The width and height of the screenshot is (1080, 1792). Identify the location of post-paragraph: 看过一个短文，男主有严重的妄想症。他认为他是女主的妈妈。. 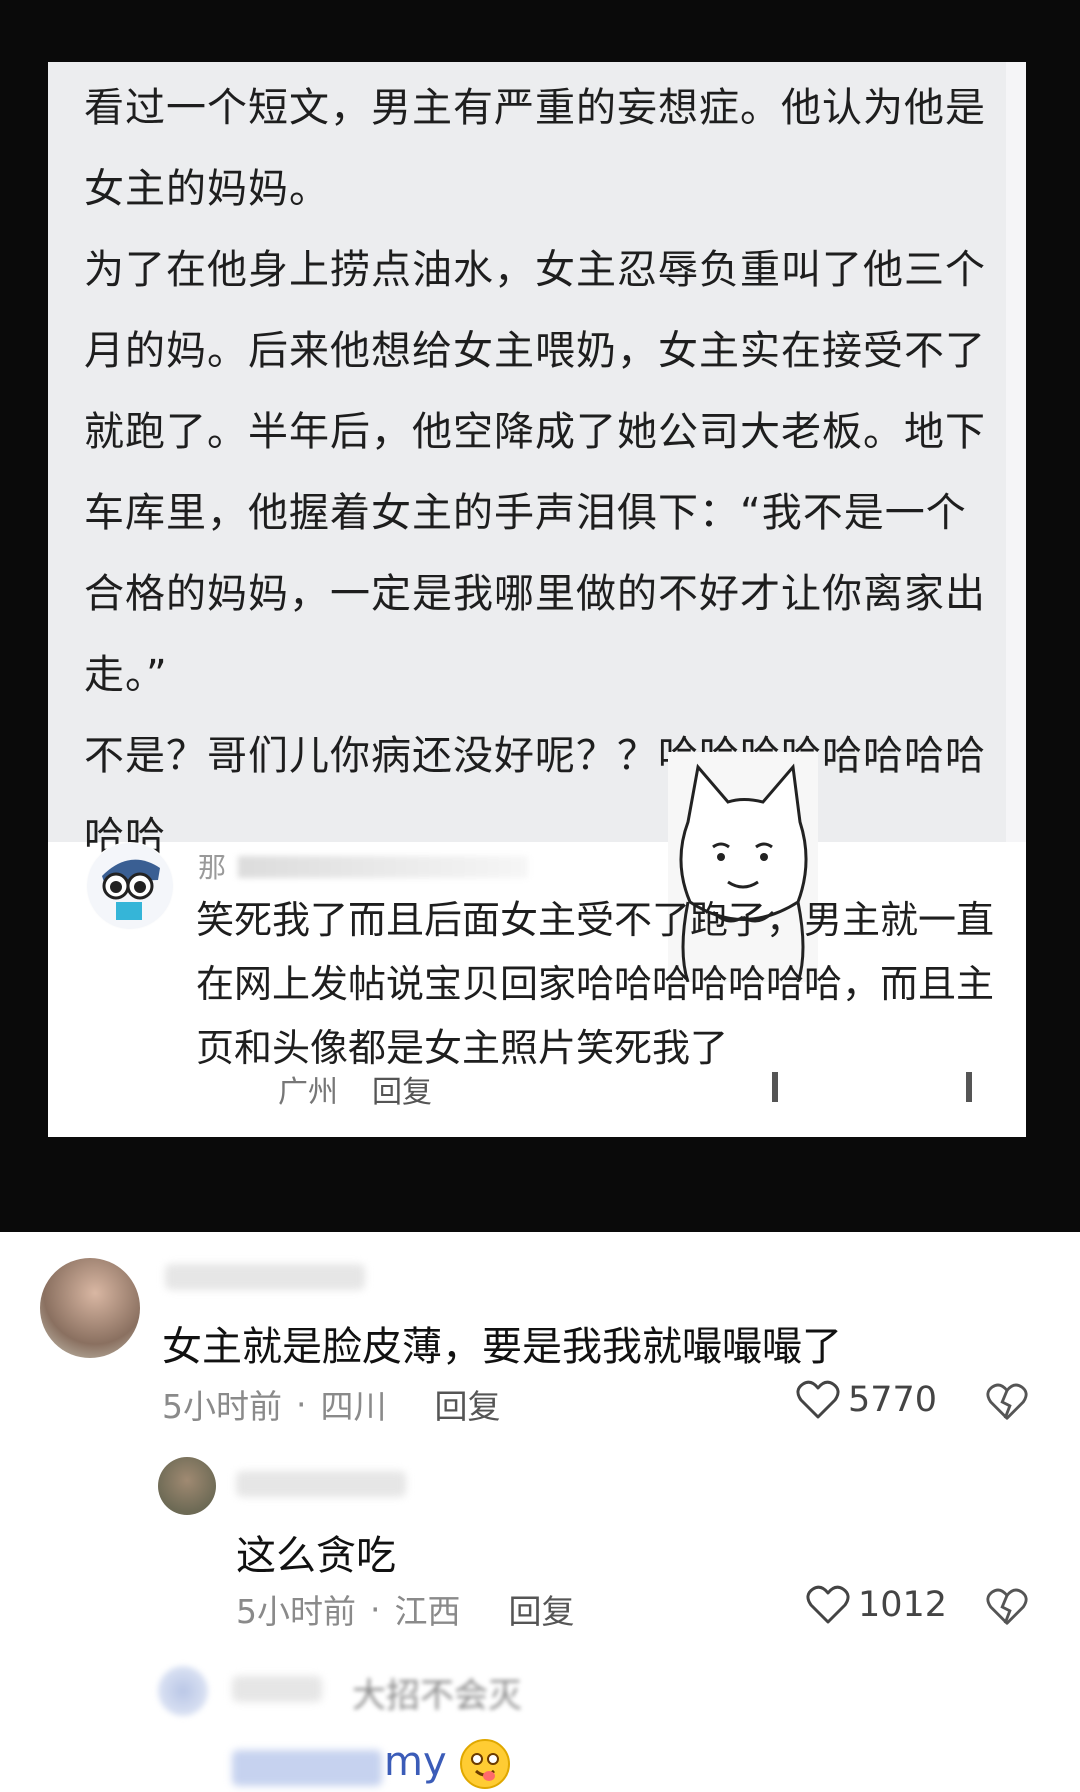
(535, 148).